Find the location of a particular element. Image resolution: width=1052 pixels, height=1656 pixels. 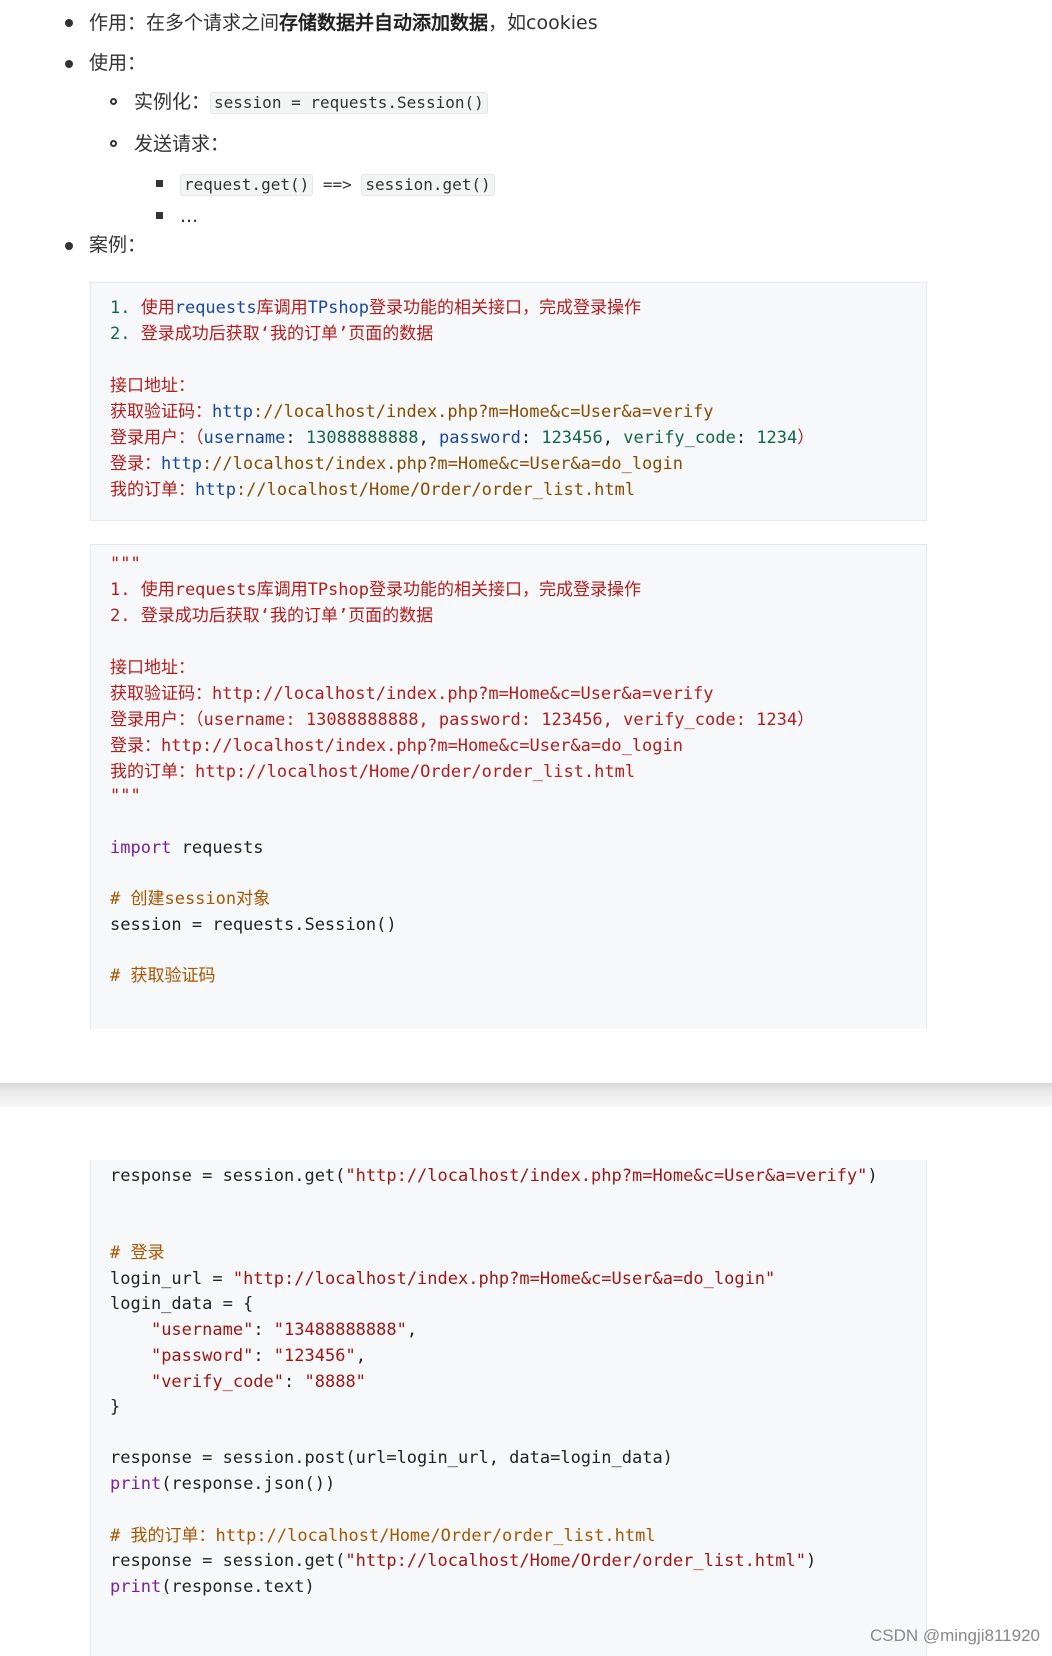

code-line: print(response.json()) is located at coordinates (223, 1484).